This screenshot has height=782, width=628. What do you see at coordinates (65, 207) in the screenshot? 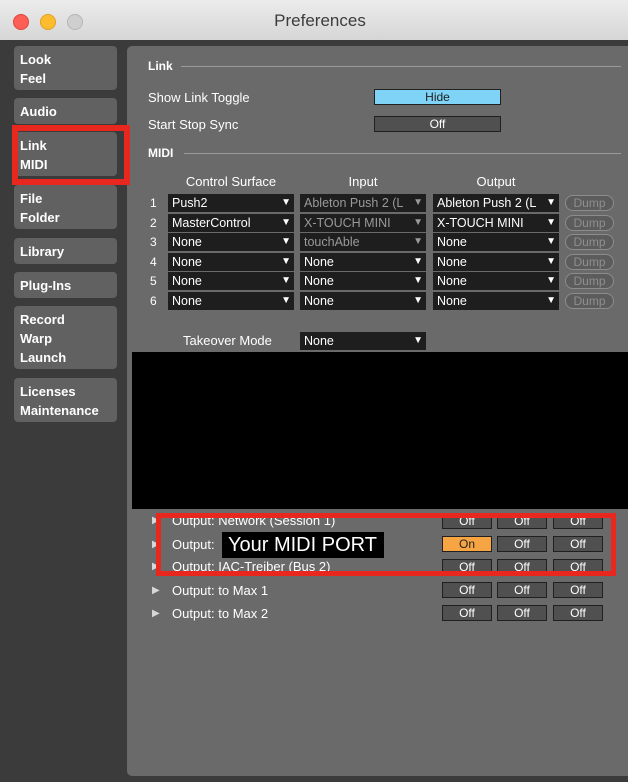
I see `tab-file-folder: File Folder` at bounding box center [65, 207].